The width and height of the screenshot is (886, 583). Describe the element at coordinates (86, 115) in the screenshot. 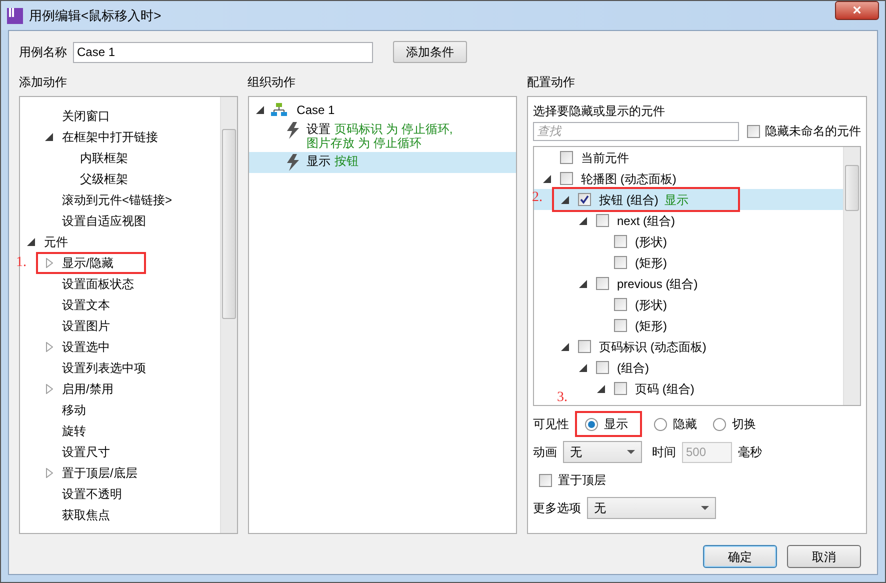

I see `action-item: 关闭窗口` at that location.